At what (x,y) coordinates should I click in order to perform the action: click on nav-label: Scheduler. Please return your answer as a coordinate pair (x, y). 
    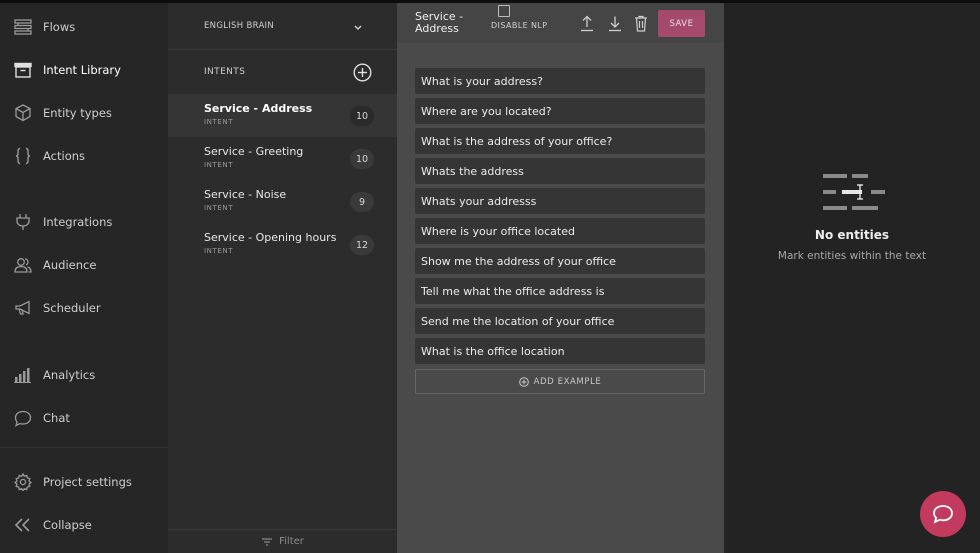
    Looking at the image, I should click on (72, 308).